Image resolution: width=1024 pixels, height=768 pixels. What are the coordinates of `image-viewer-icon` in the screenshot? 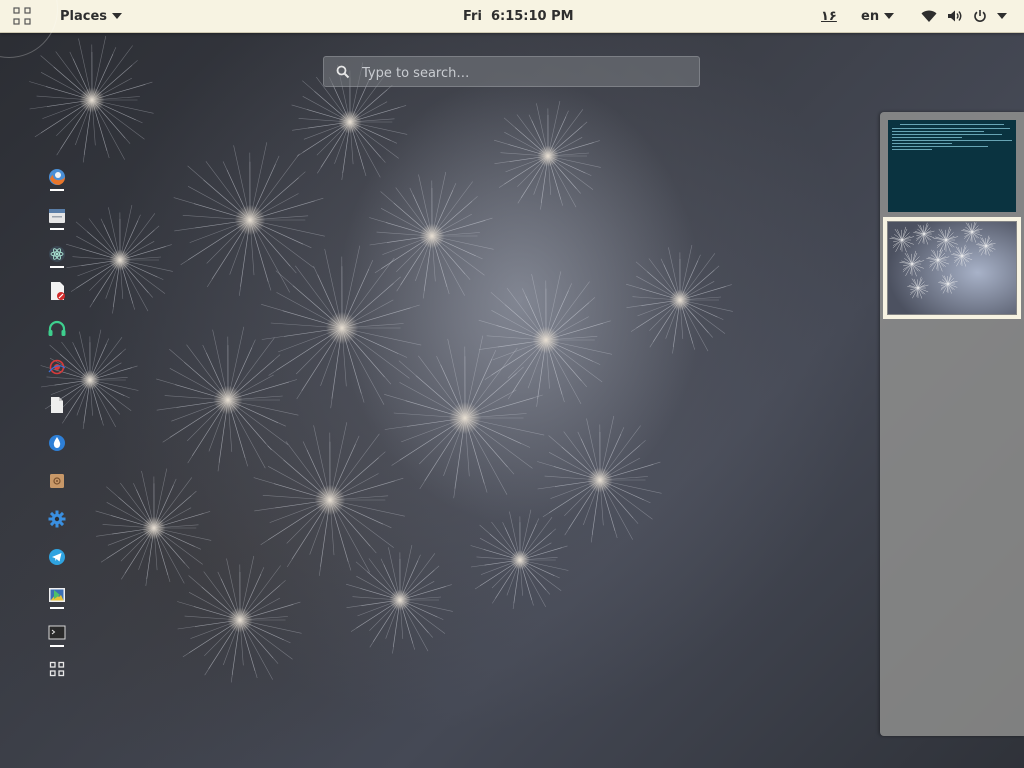 It's located at (57, 595).